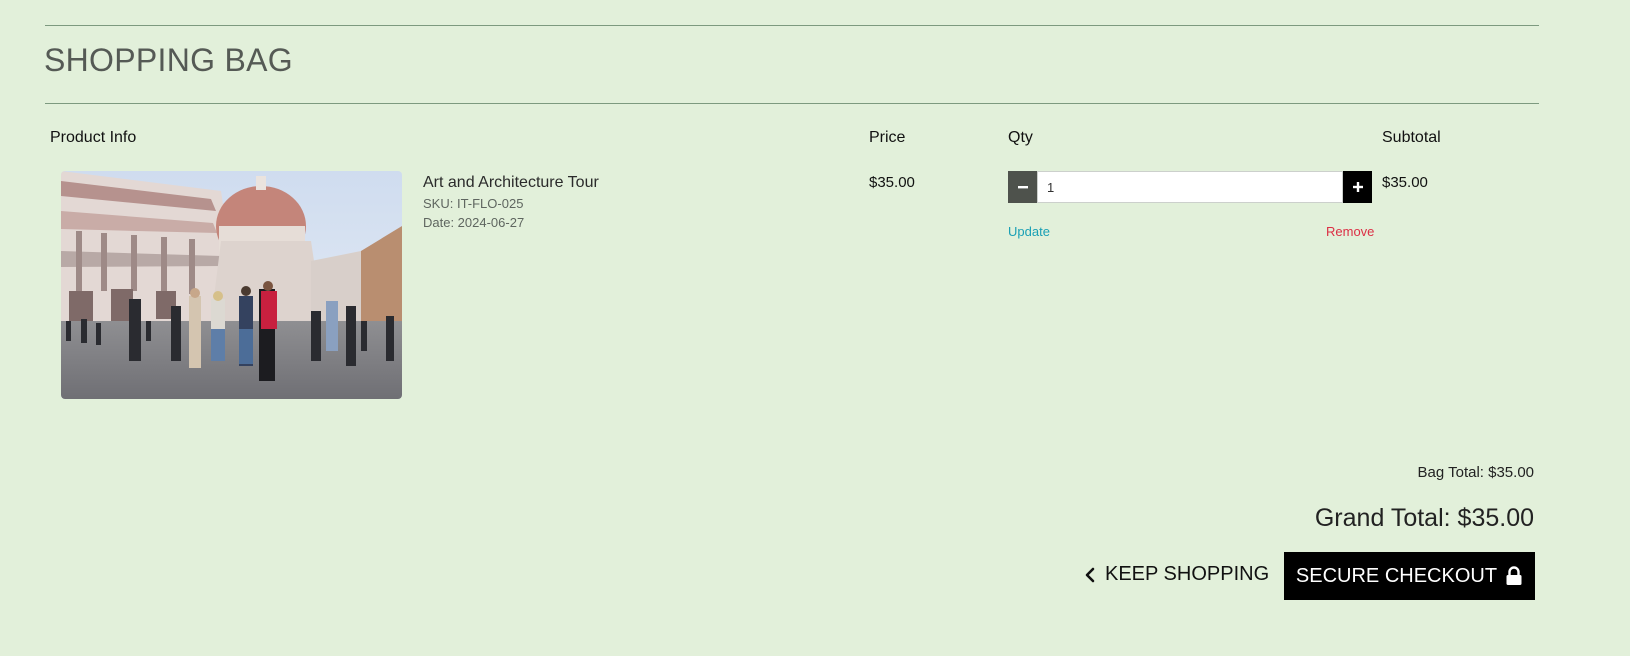 The width and height of the screenshot is (1630, 656). I want to click on column-header-subtotal: Subtotal, so click(1411, 137).